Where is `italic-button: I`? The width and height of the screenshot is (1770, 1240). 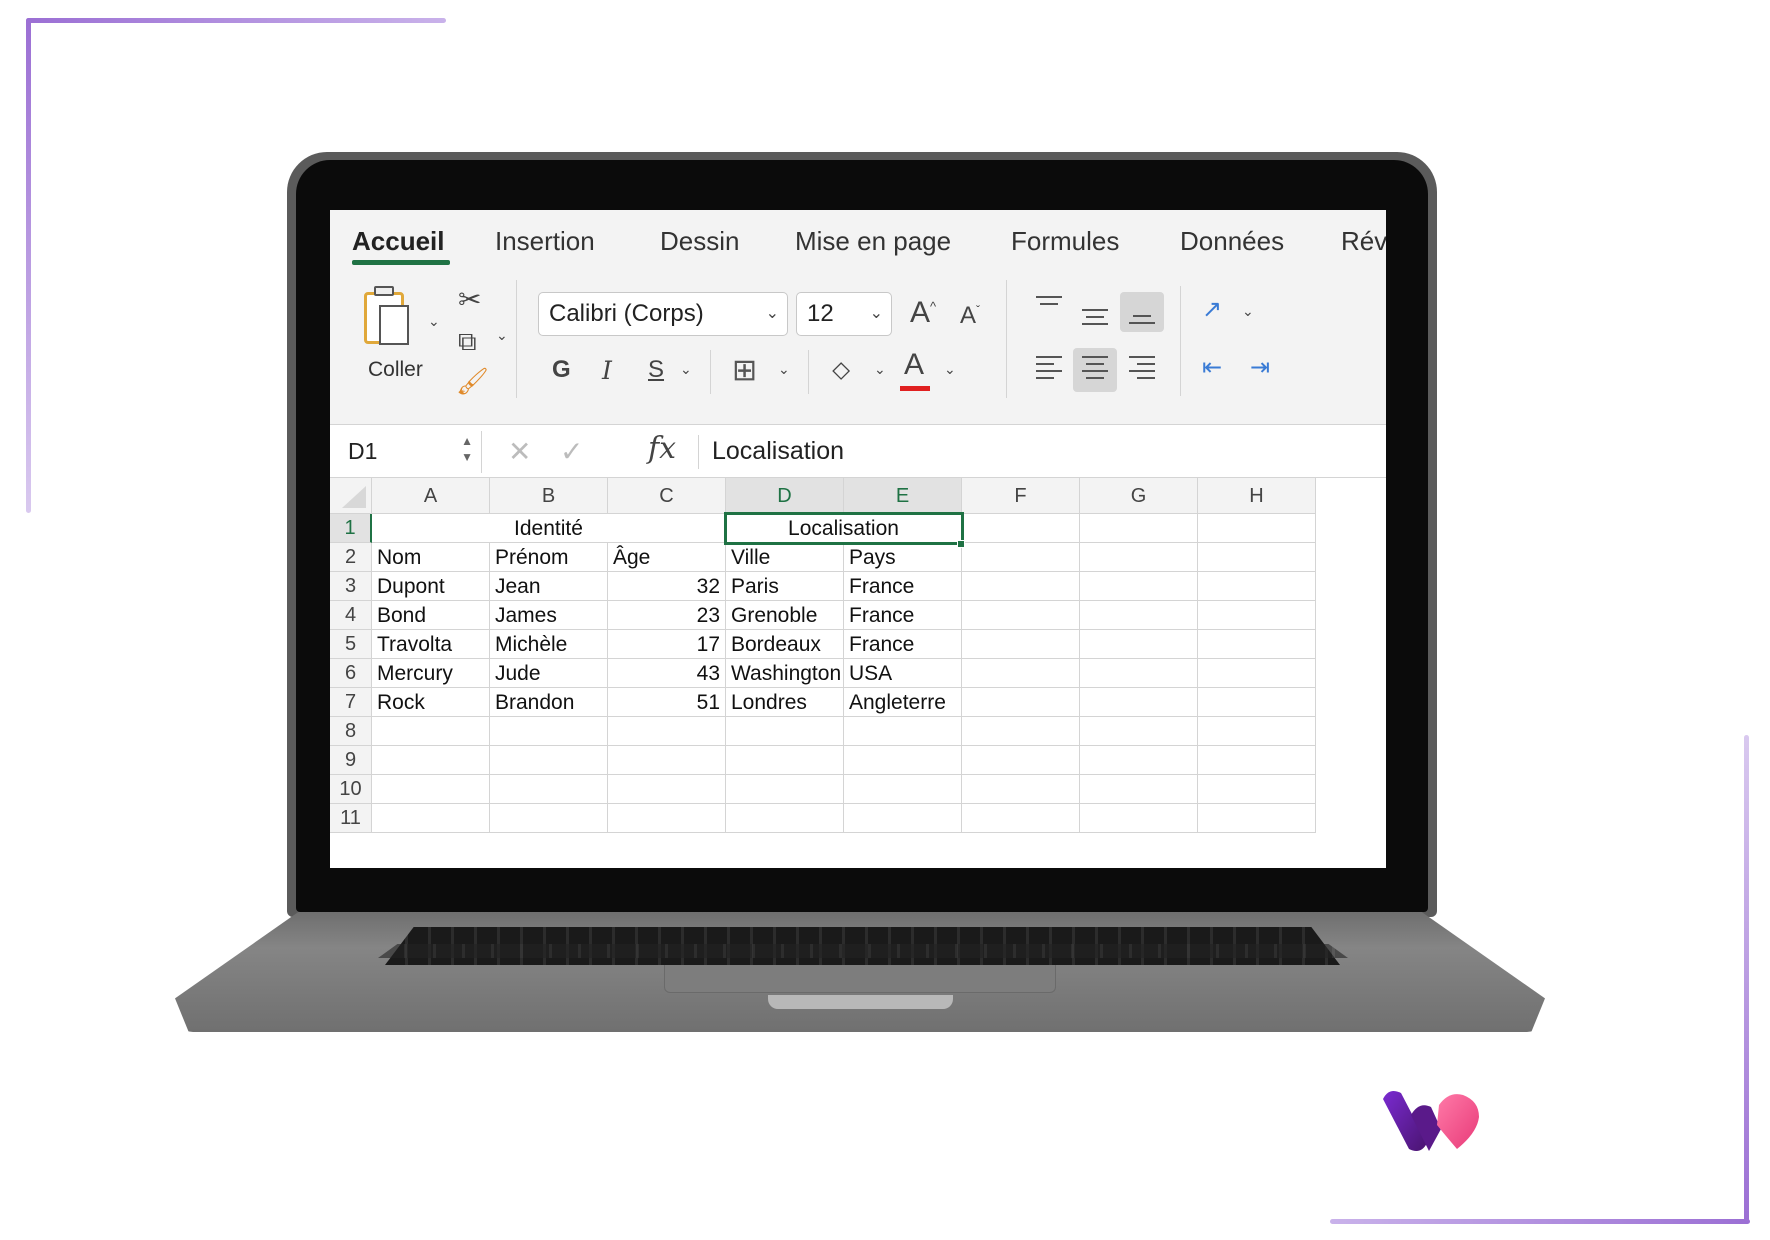
italic-button: I is located at coordinates (607, 370).